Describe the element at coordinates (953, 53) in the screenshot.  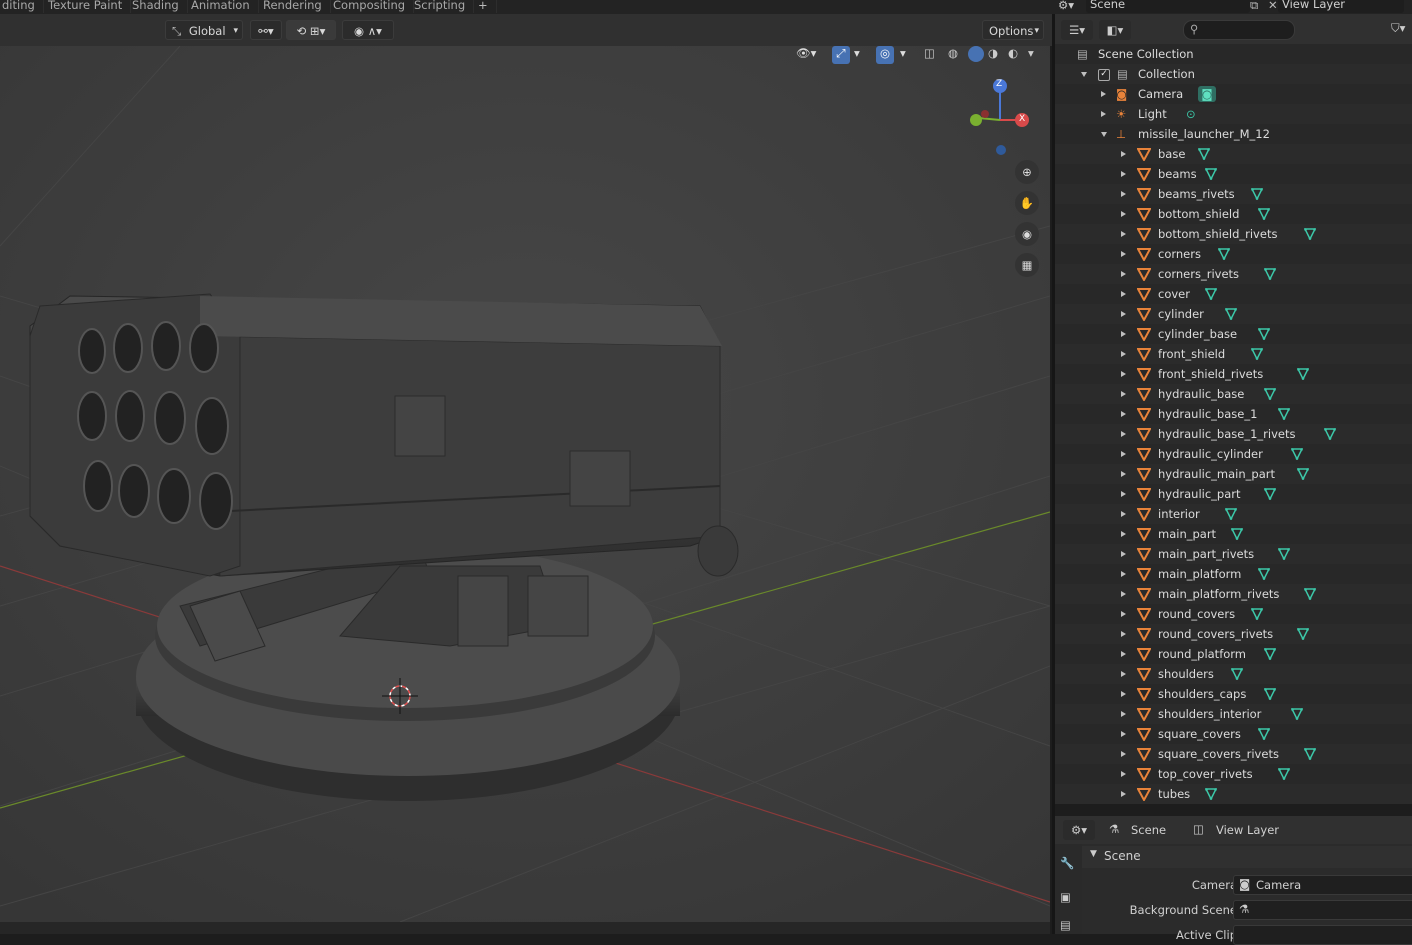
I see `wireframe-shading-icon: ◍` at that location.